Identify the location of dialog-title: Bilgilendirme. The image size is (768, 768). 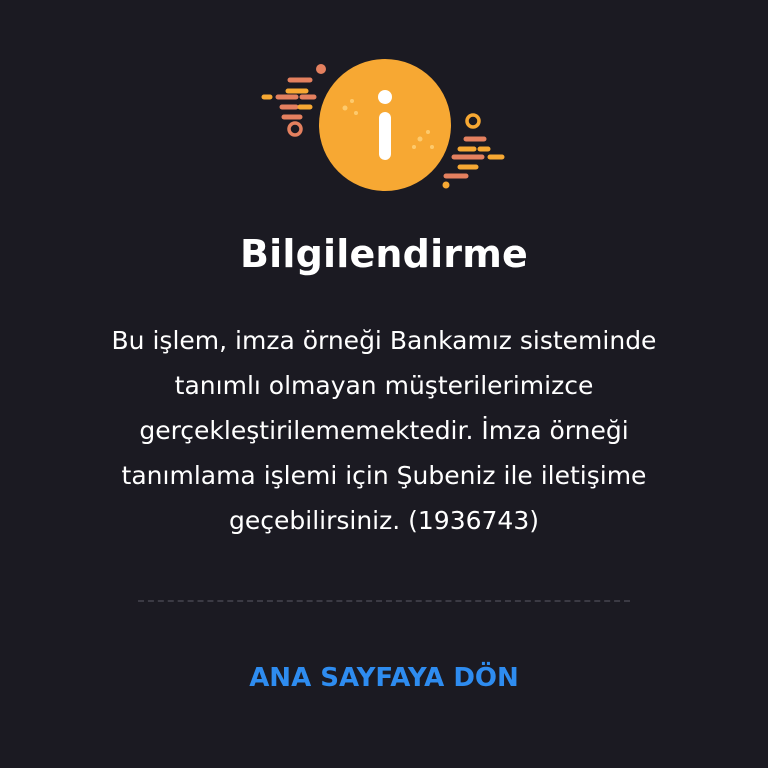
(384, 254).